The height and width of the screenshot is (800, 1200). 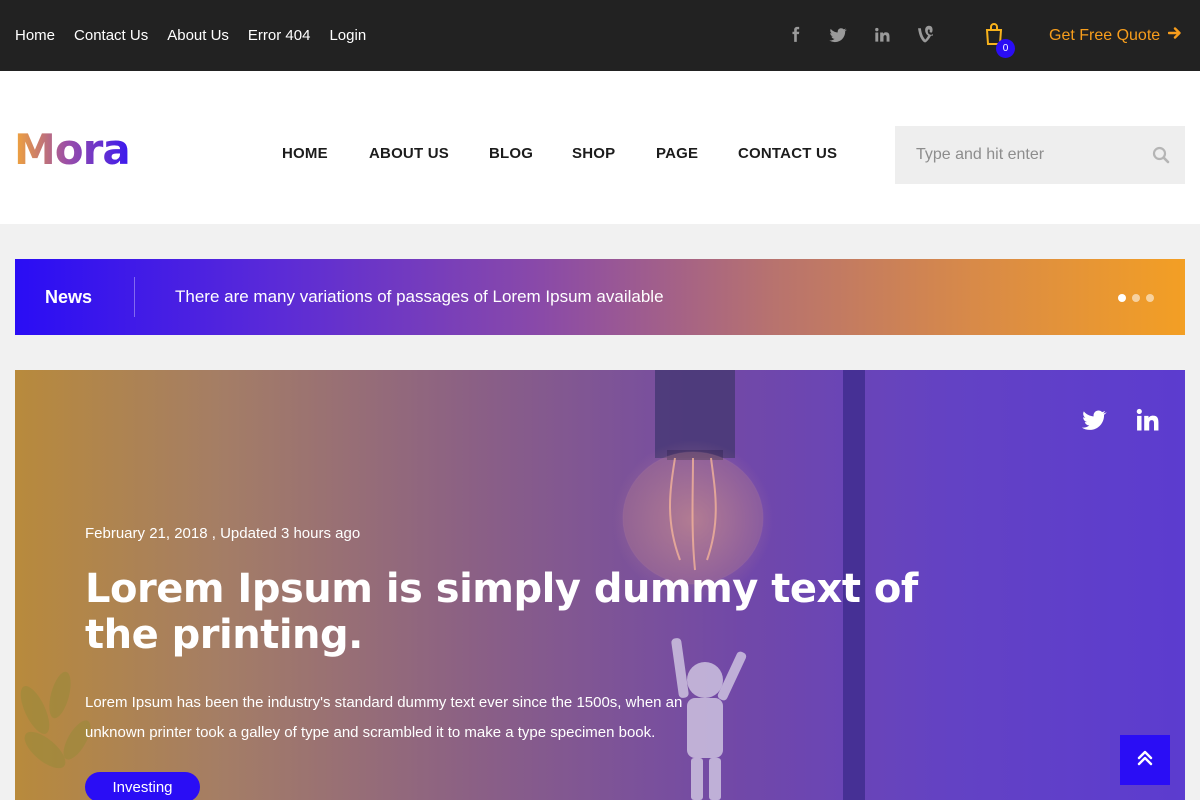 I want to click on get-free-quote-label: Get Free Quote, so click(x=1105, y=35).